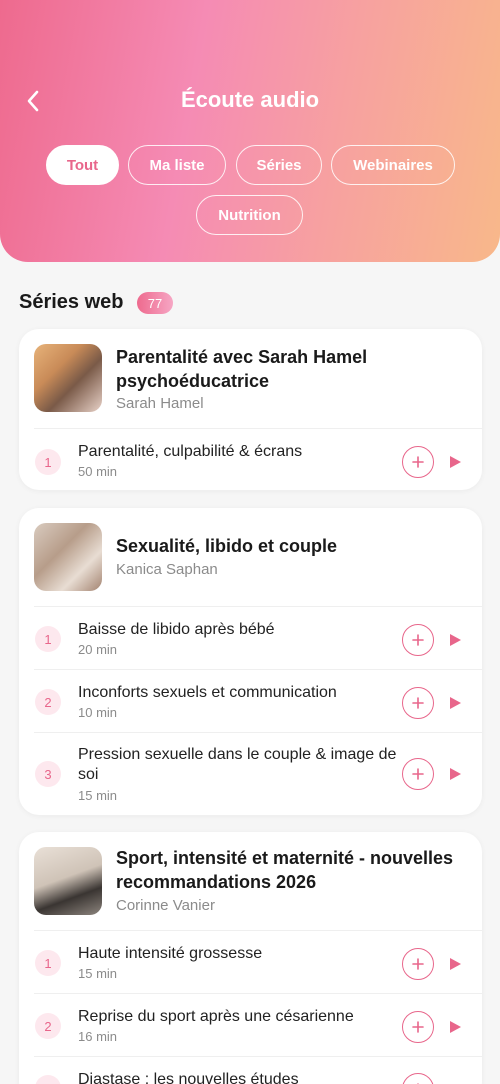 The width and height of the screenshot is (500, 1084). What do you see at coordinates (160, 403) in the screenshot?
I see `series-author: Sarah Hamel` at bounding box center [160, 403].